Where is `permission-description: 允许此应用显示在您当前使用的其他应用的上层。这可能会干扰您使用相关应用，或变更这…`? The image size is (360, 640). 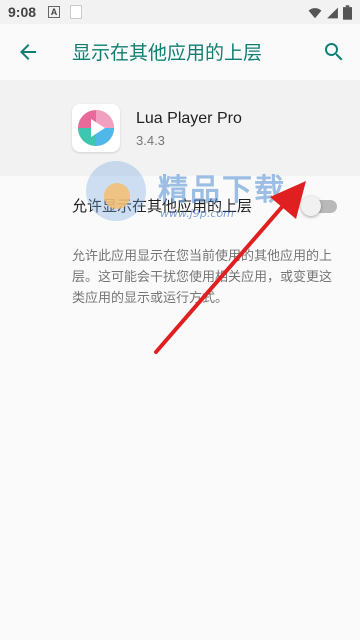
permission-description: 允许此应用显示在您当前使用的其他应用的上层。这可能会干扰您使用相关应用，或变更这… is located at coordinates (202, 277).